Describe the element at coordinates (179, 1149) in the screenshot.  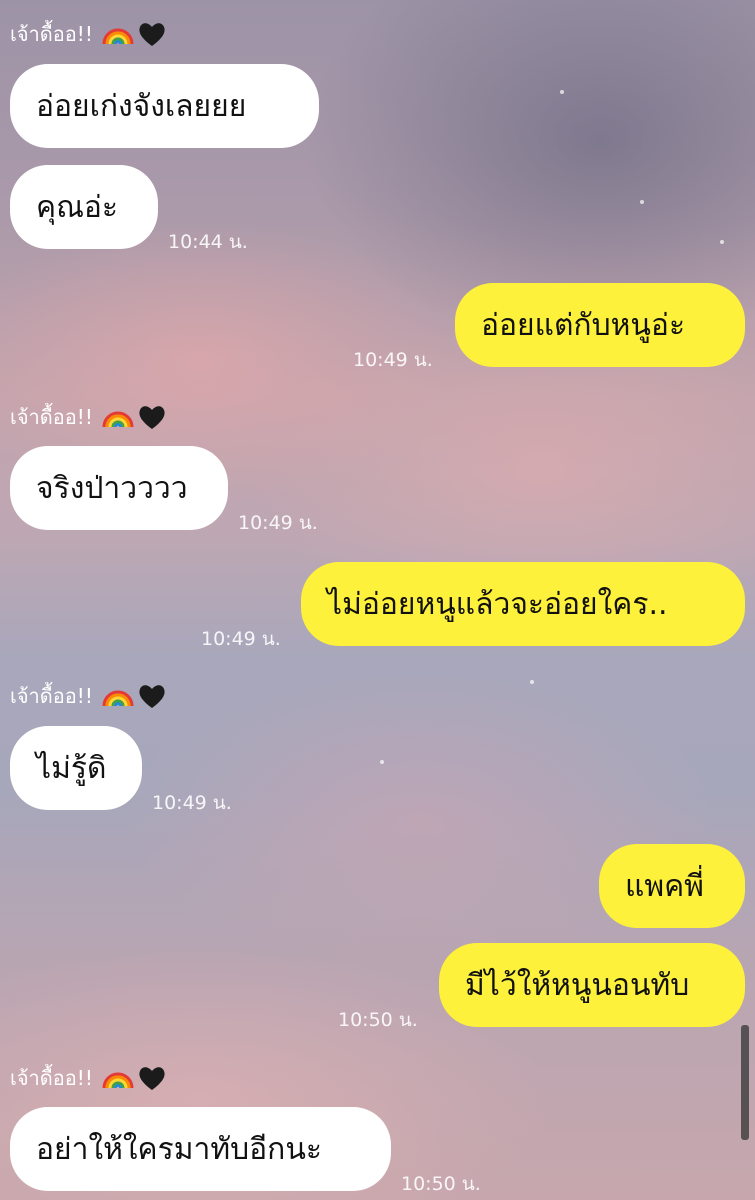
I see `message-text: อย่าให้ใครมาทับอีกนะ` at that location.